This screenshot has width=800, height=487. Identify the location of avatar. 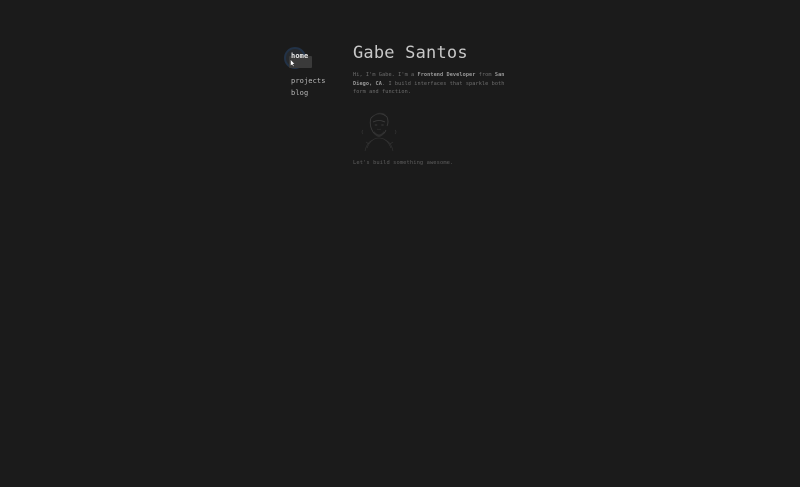
(379, 131).